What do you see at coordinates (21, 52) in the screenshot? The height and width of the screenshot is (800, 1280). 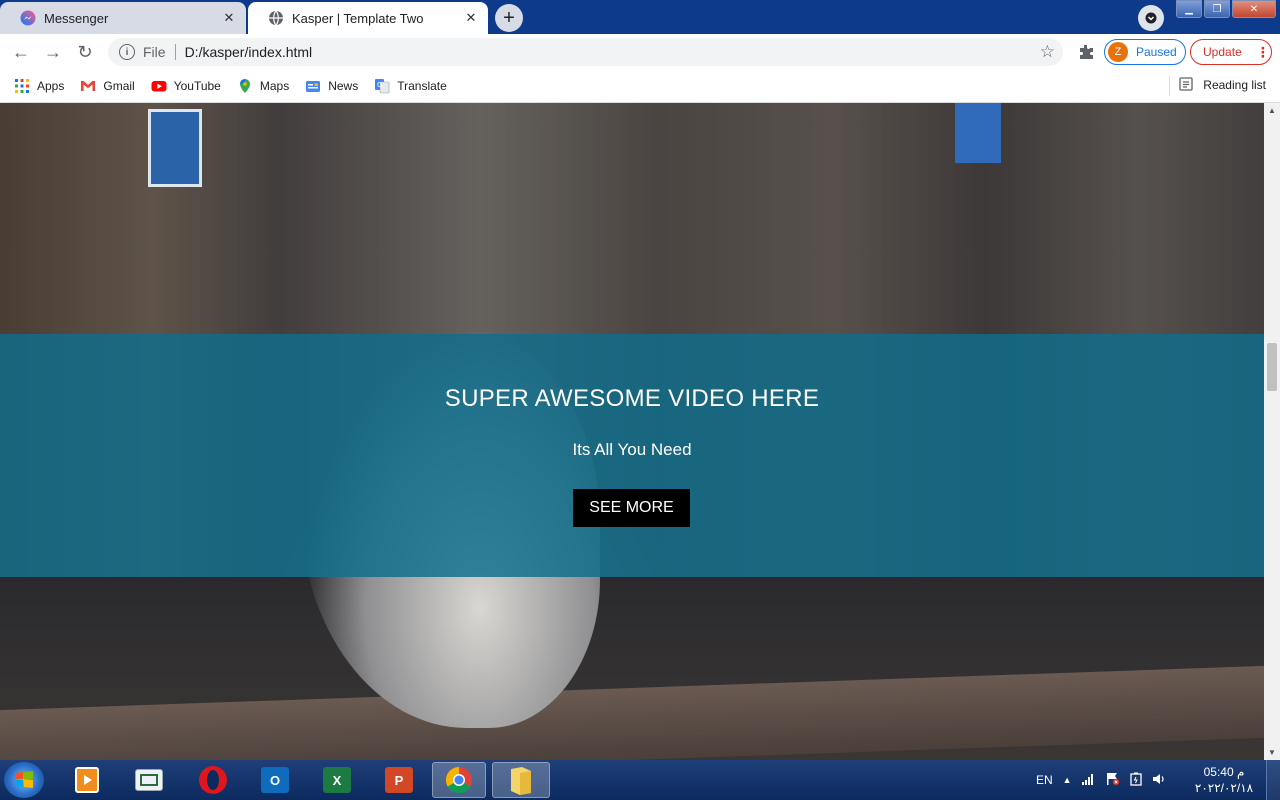 I see `back-arrow-icon: ←` at bounding box center [21, 52].